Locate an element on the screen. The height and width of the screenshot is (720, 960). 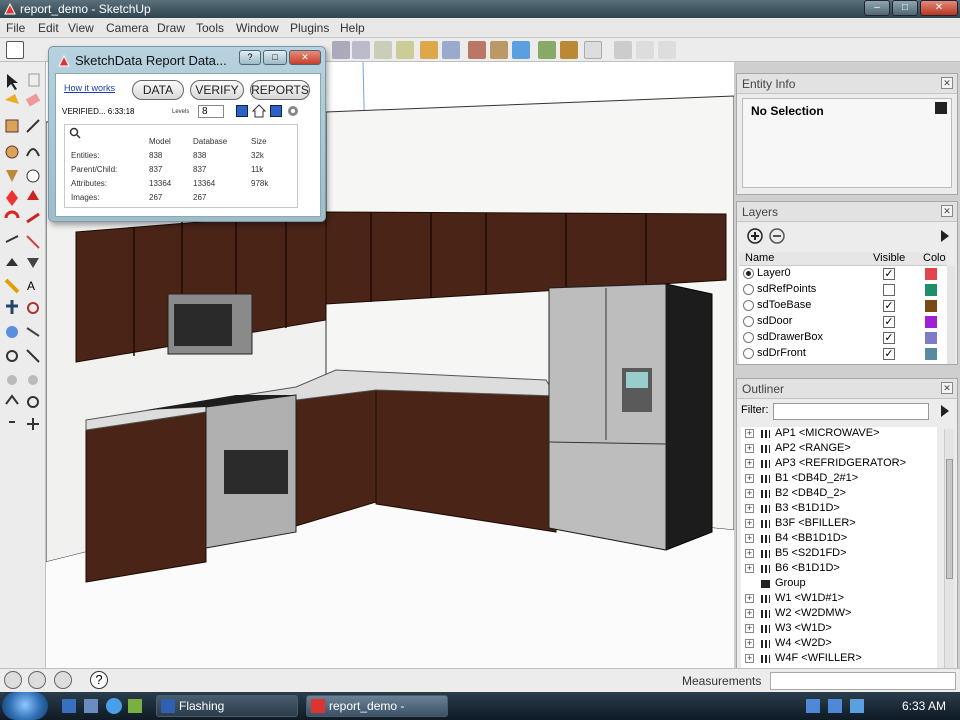
add-layer-icon is located at coordinates (755, 236).